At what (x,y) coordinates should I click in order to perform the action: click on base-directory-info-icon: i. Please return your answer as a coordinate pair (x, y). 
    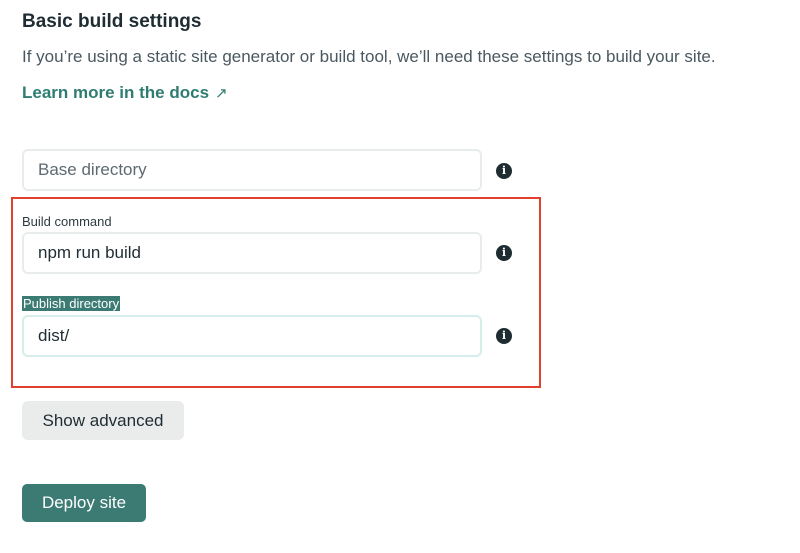
    Looking at the image, I should click on (504, 171).